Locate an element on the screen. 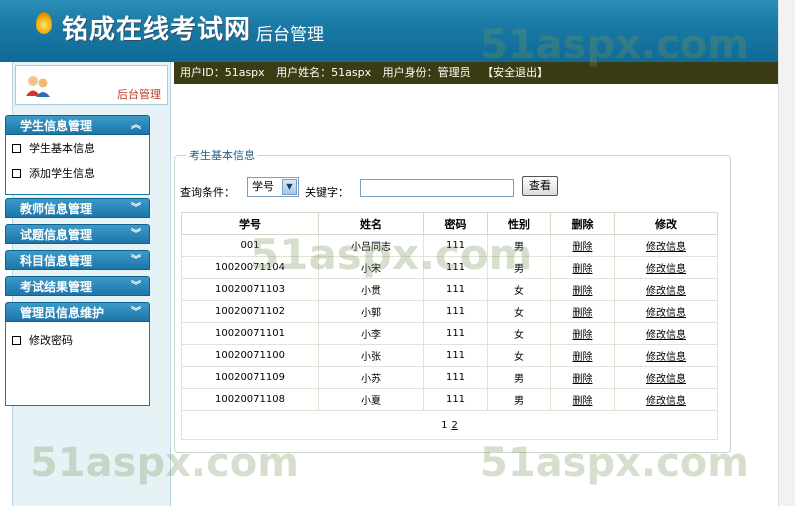 The image size is (795, 506). cell-name: 小苏 is located at coordinates (371, 377).